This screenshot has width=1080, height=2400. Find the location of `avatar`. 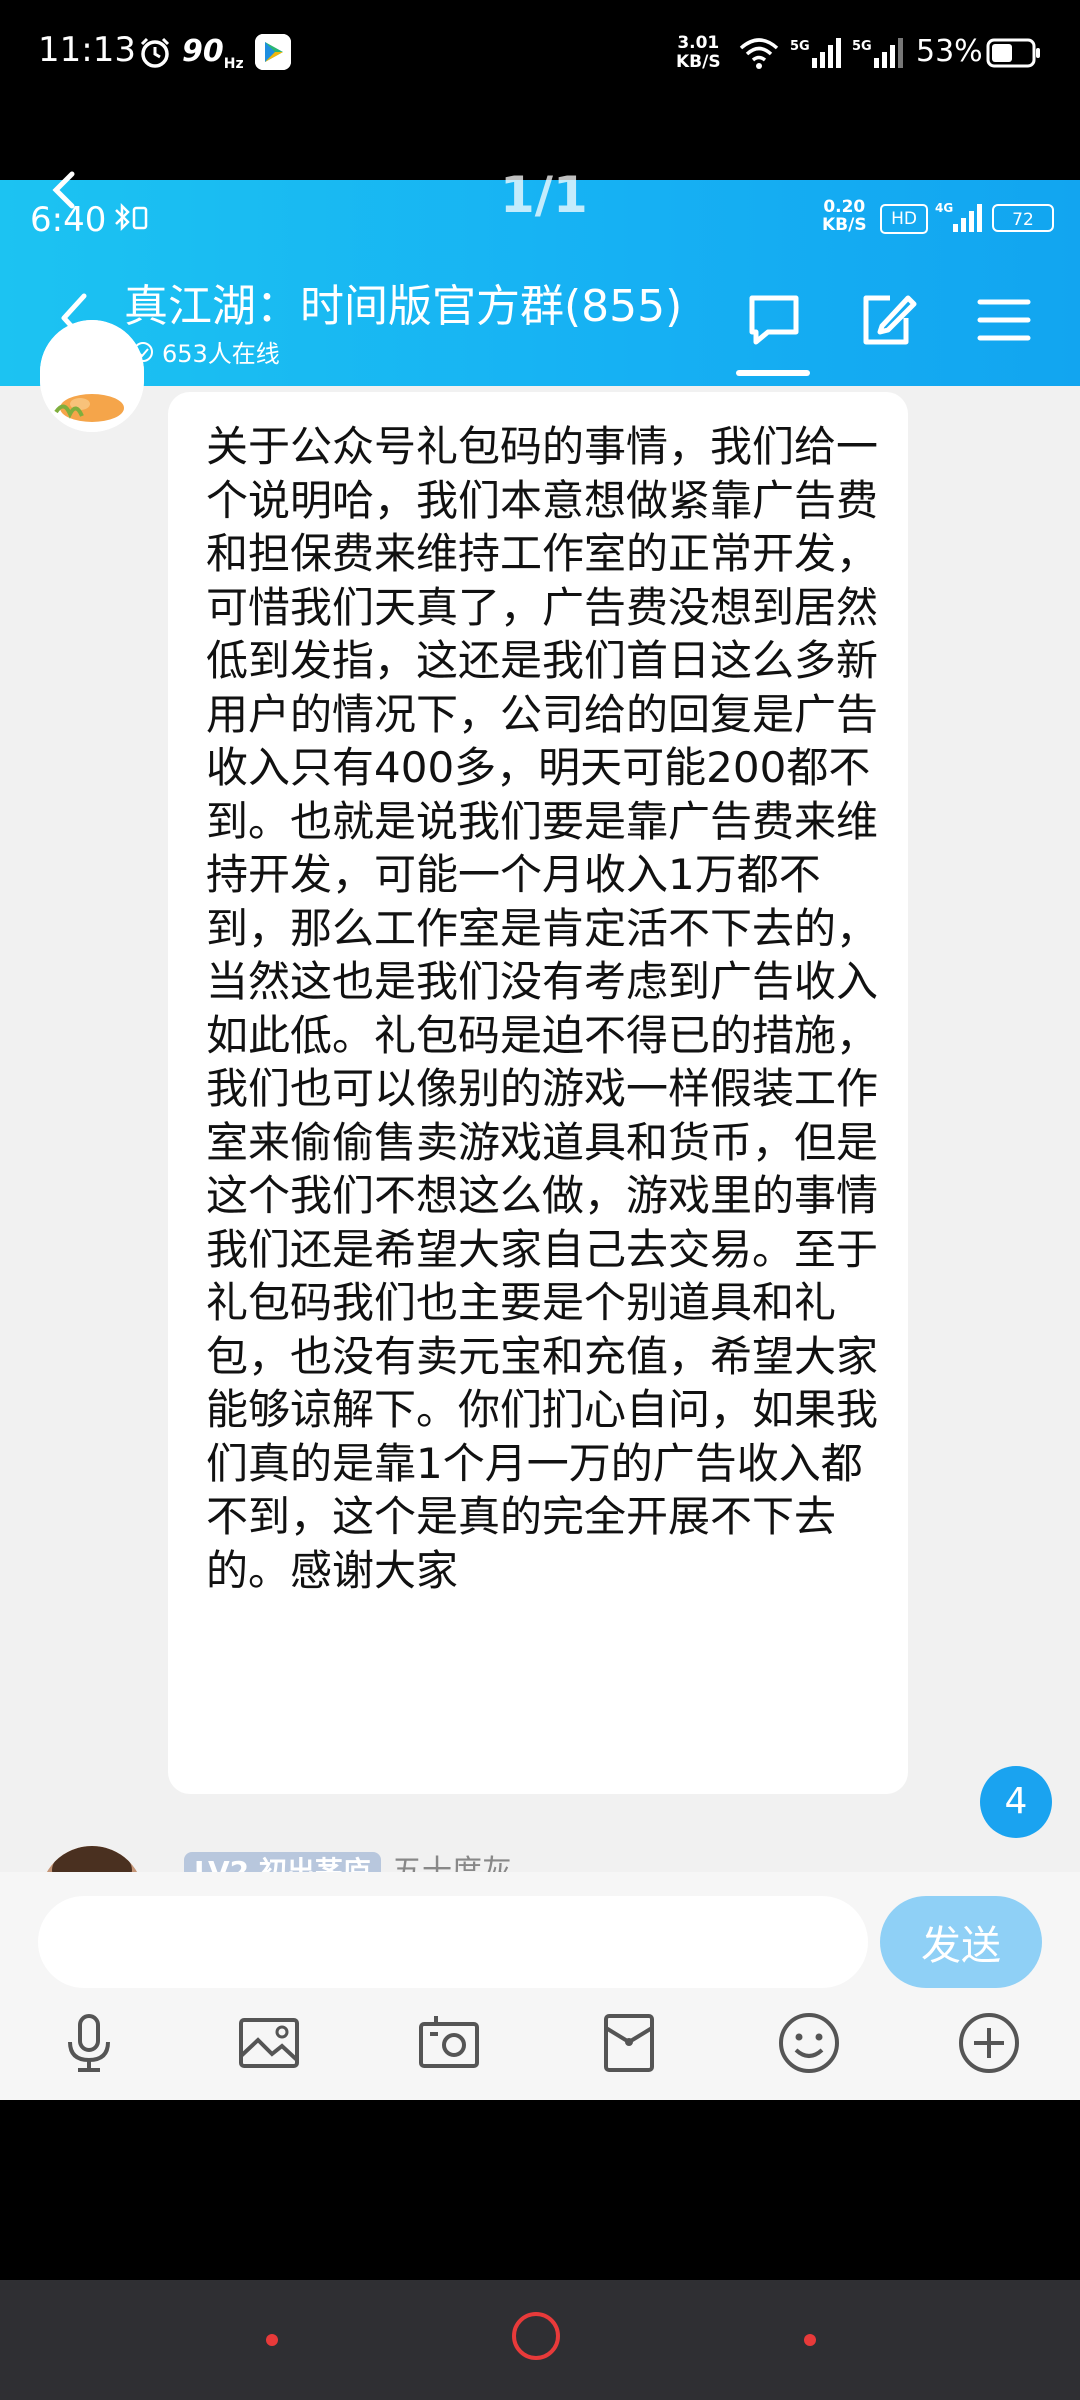

avatar is located at coordinates (92, 376).